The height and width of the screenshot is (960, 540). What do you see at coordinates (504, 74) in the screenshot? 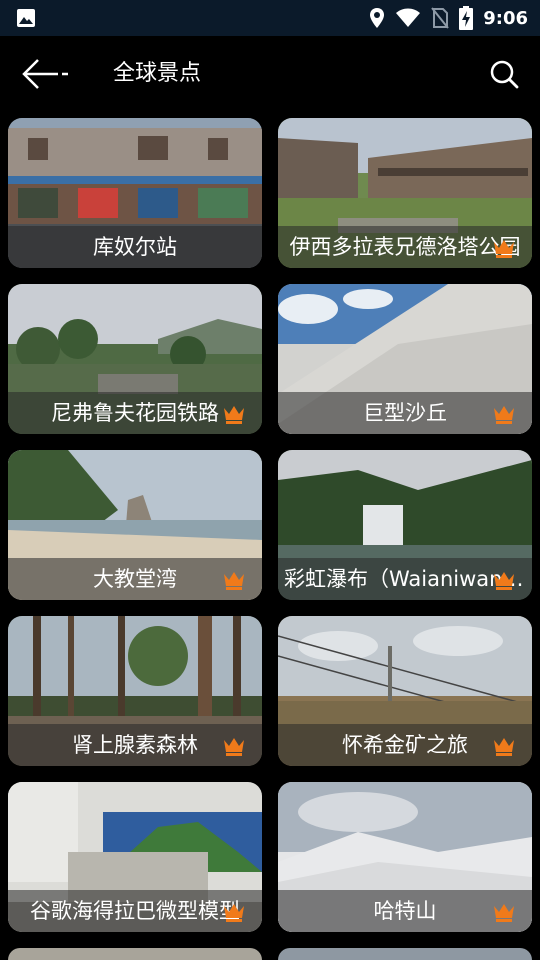
I see `search-icon` at bounding box center [504, 74].